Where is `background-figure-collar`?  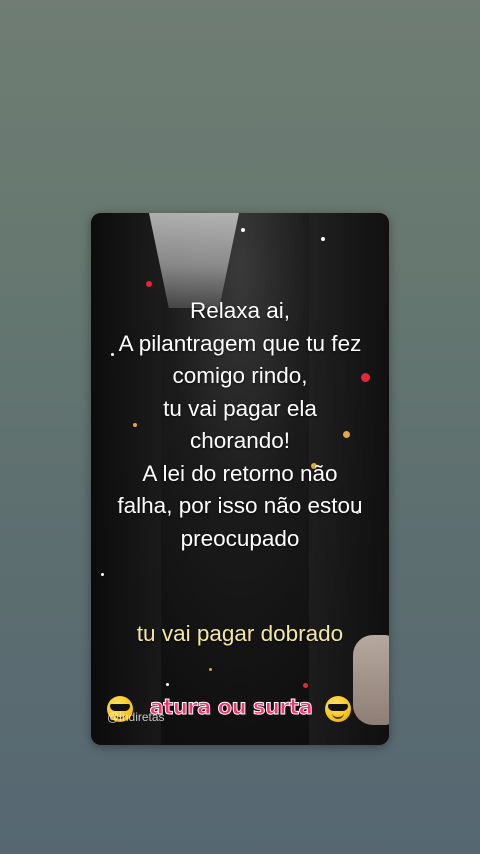
background-figure-collar is located at coordinates (194, 260).